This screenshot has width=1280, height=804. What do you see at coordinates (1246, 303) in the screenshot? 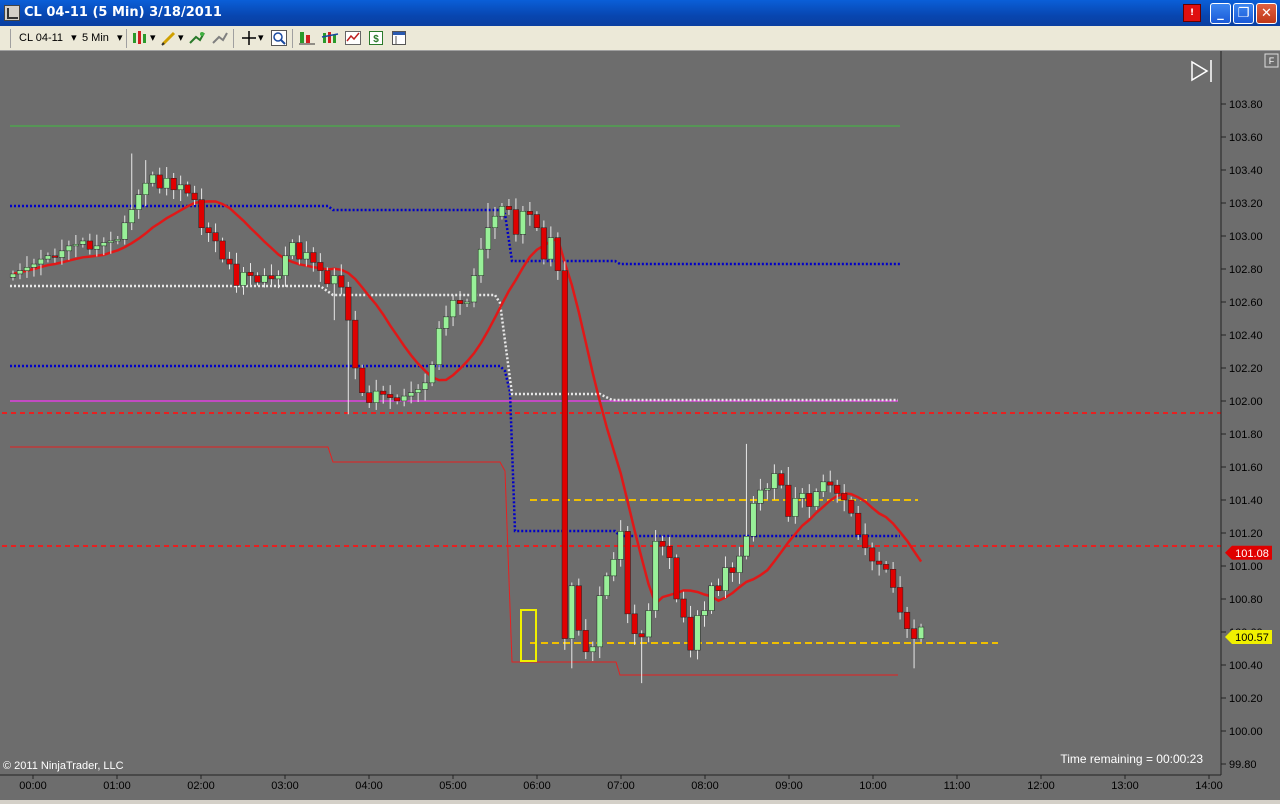
I see `y-tick-label: 102.60` at bounding box center [1246, 303].